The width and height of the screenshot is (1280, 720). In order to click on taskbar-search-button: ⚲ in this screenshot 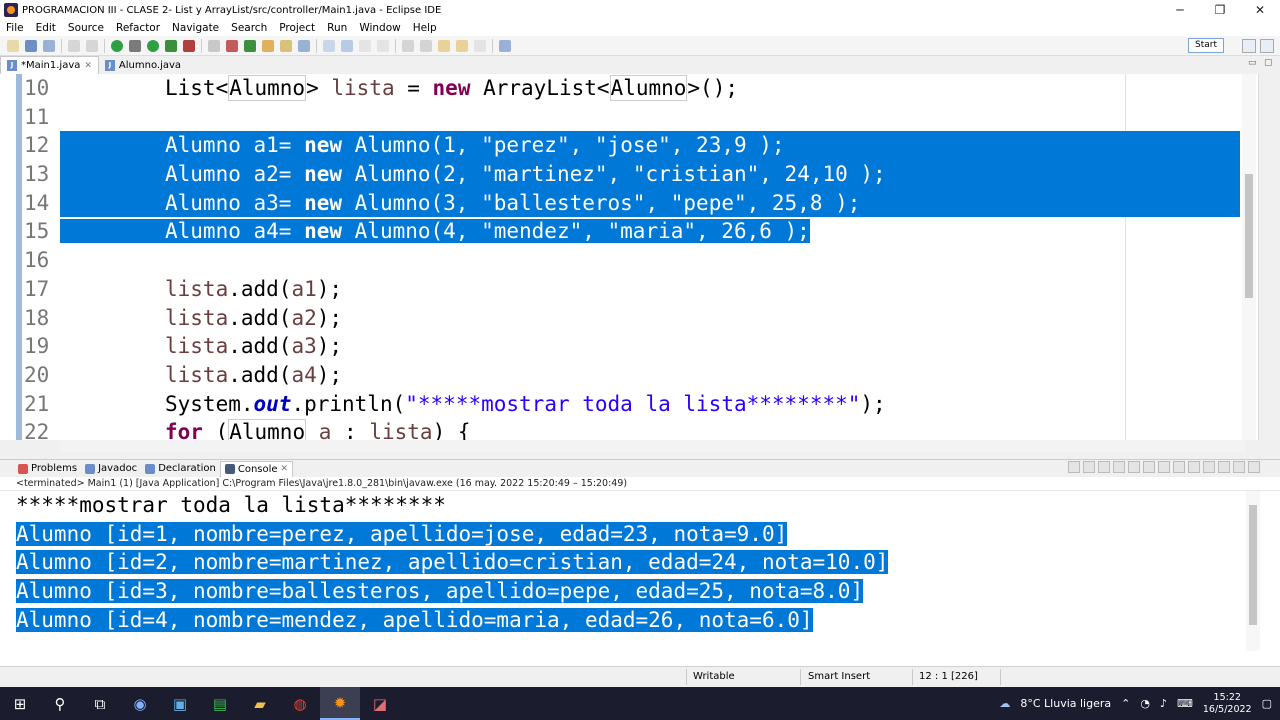, I will do `click(60, 703)`.